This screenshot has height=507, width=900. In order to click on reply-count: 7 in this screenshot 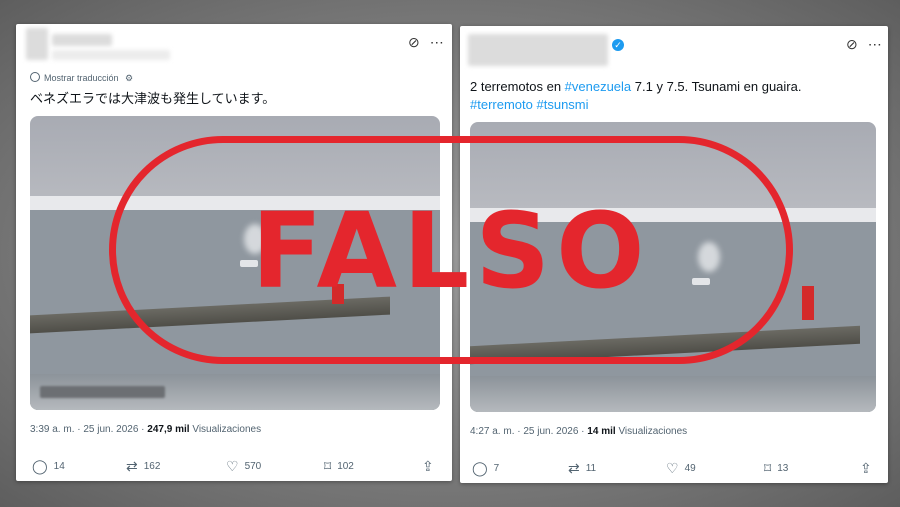, I will do `click(496, 468)`.